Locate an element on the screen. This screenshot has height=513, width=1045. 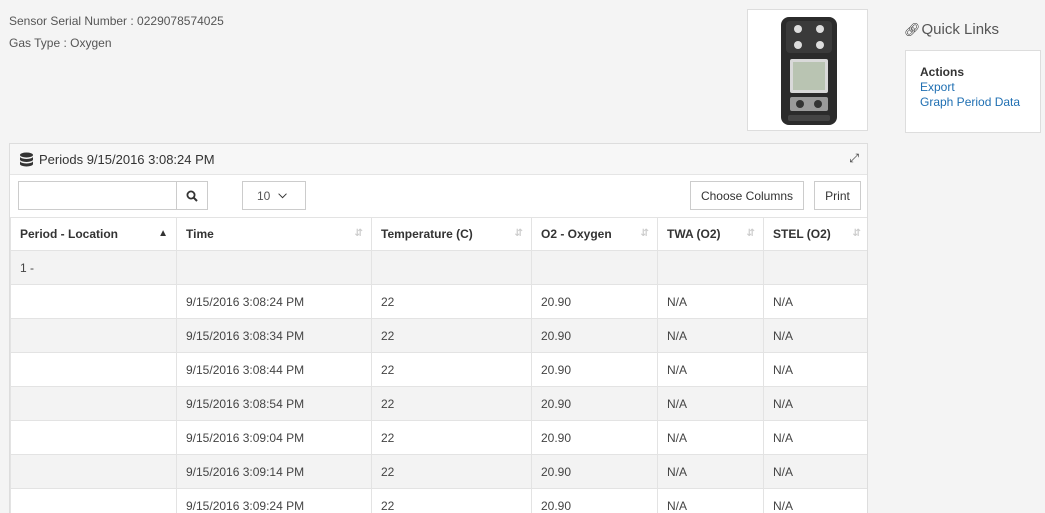
table-row: 9/15/2016 3:09:14 PM 22 20.90 N/A N/A is located at coordinates (438, 471).